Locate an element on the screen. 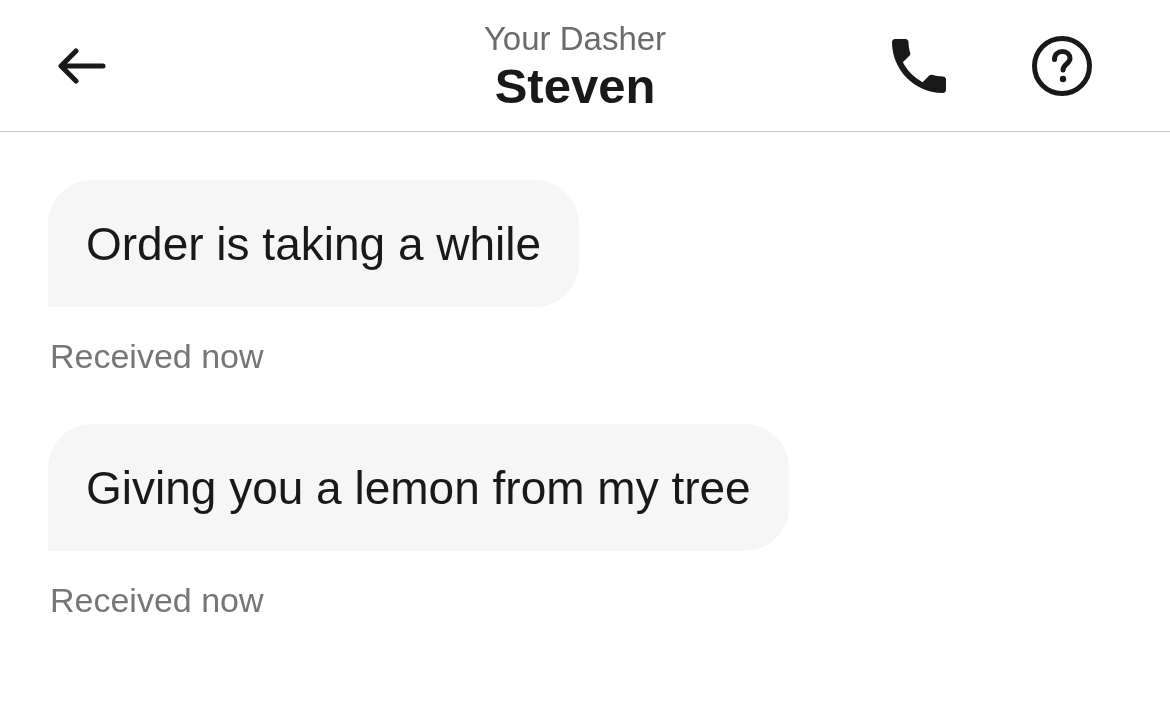  phone-icon is located at coordinates (919, 65).